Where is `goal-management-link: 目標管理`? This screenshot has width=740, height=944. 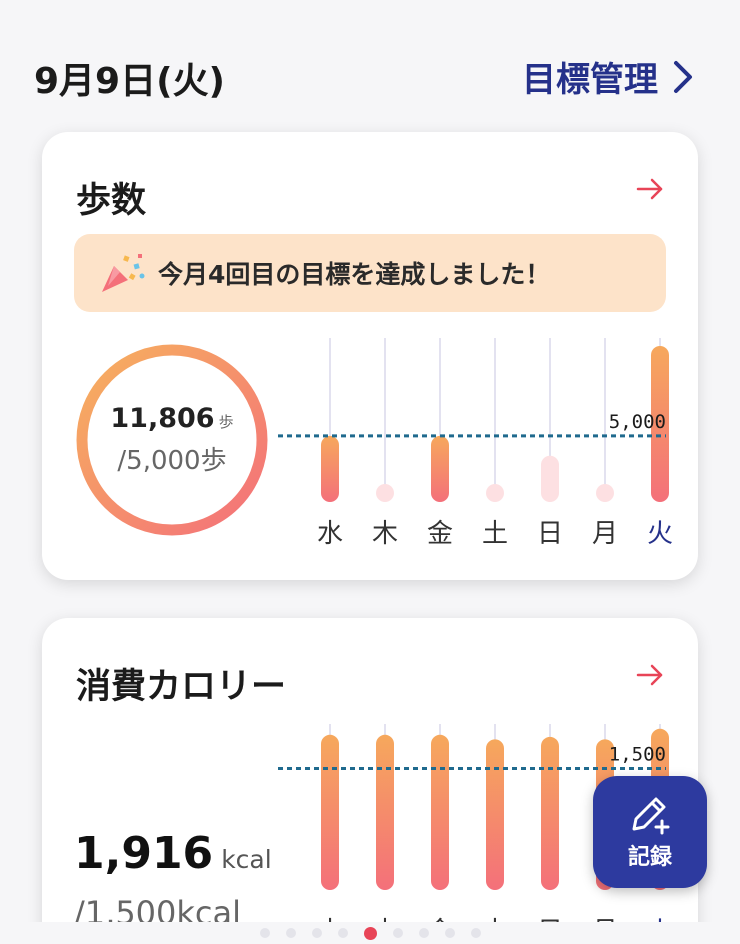 goal-management-link: 目標管理 is located at coordinates (608, 76).